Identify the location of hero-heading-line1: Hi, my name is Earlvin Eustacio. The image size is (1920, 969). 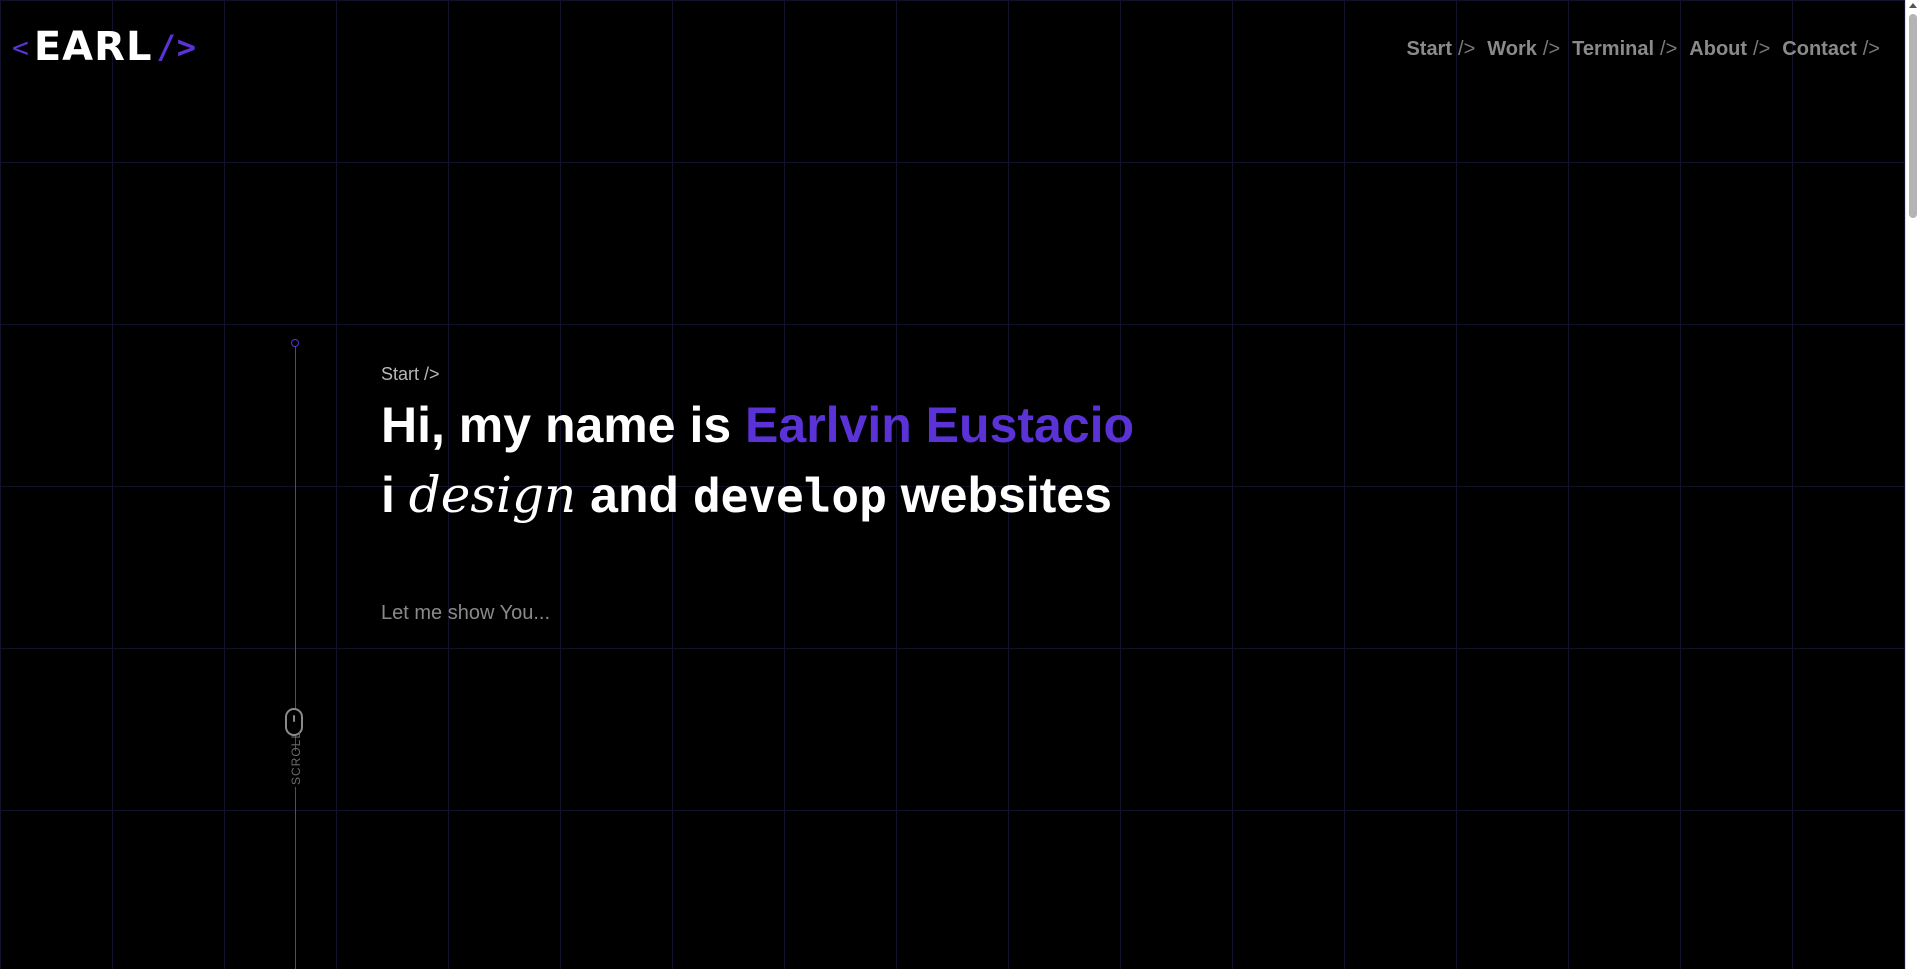
(757, 425).